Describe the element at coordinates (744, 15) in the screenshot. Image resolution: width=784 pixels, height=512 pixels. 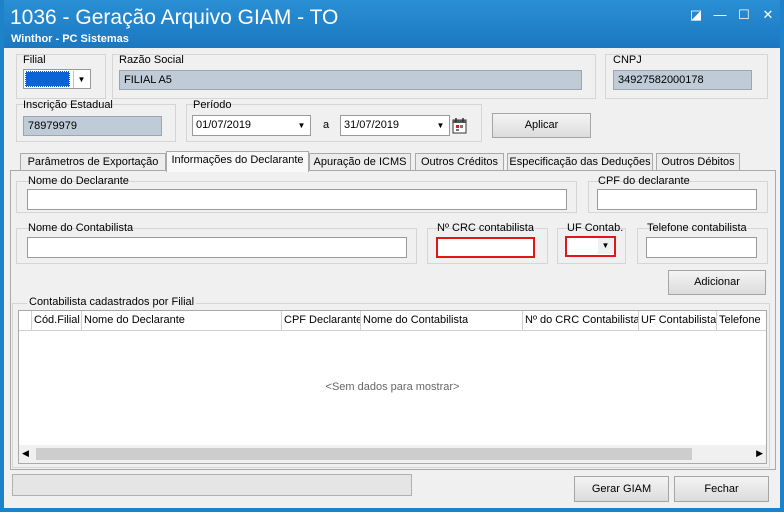
I see `maximize-icon: ☐` at that location.